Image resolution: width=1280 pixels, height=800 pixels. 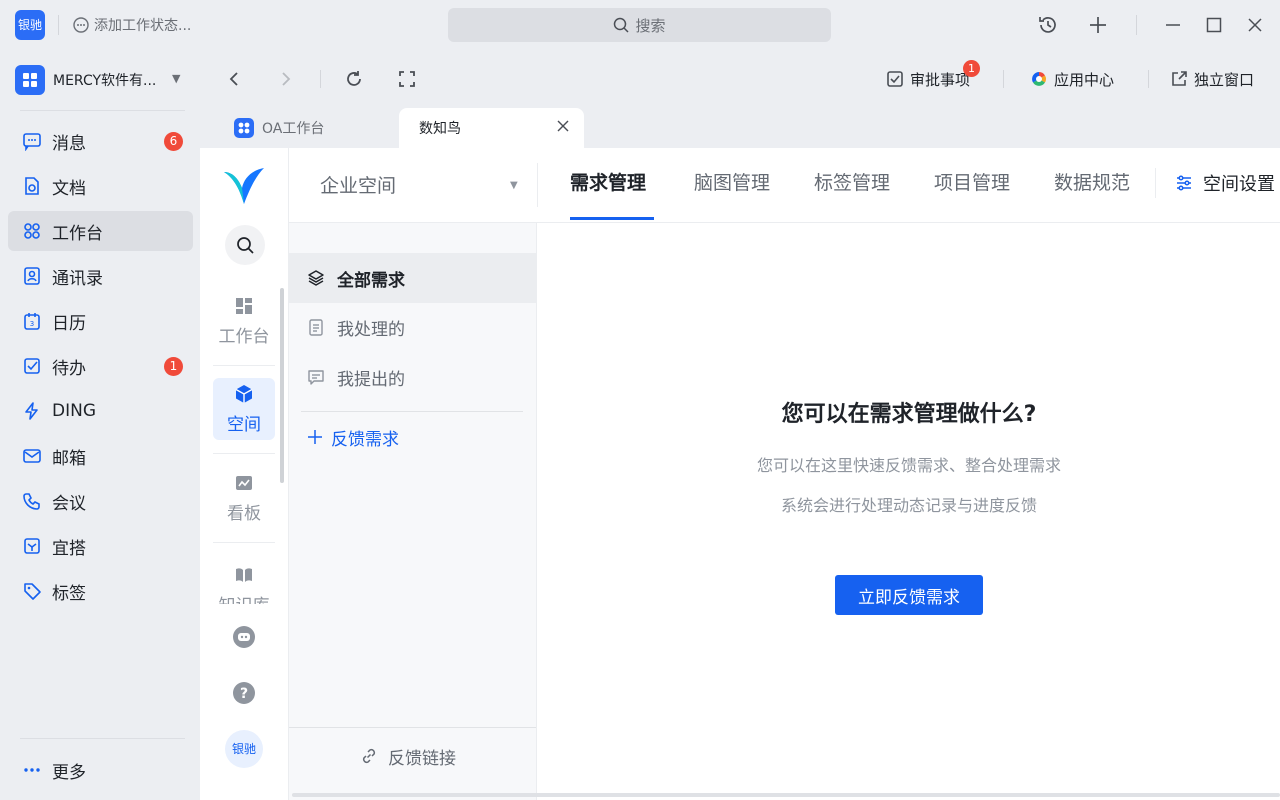 I want to click on empty-state-description: 您可以在这里快速反馈需求、整合处理需求, so click(x=908, y=465).